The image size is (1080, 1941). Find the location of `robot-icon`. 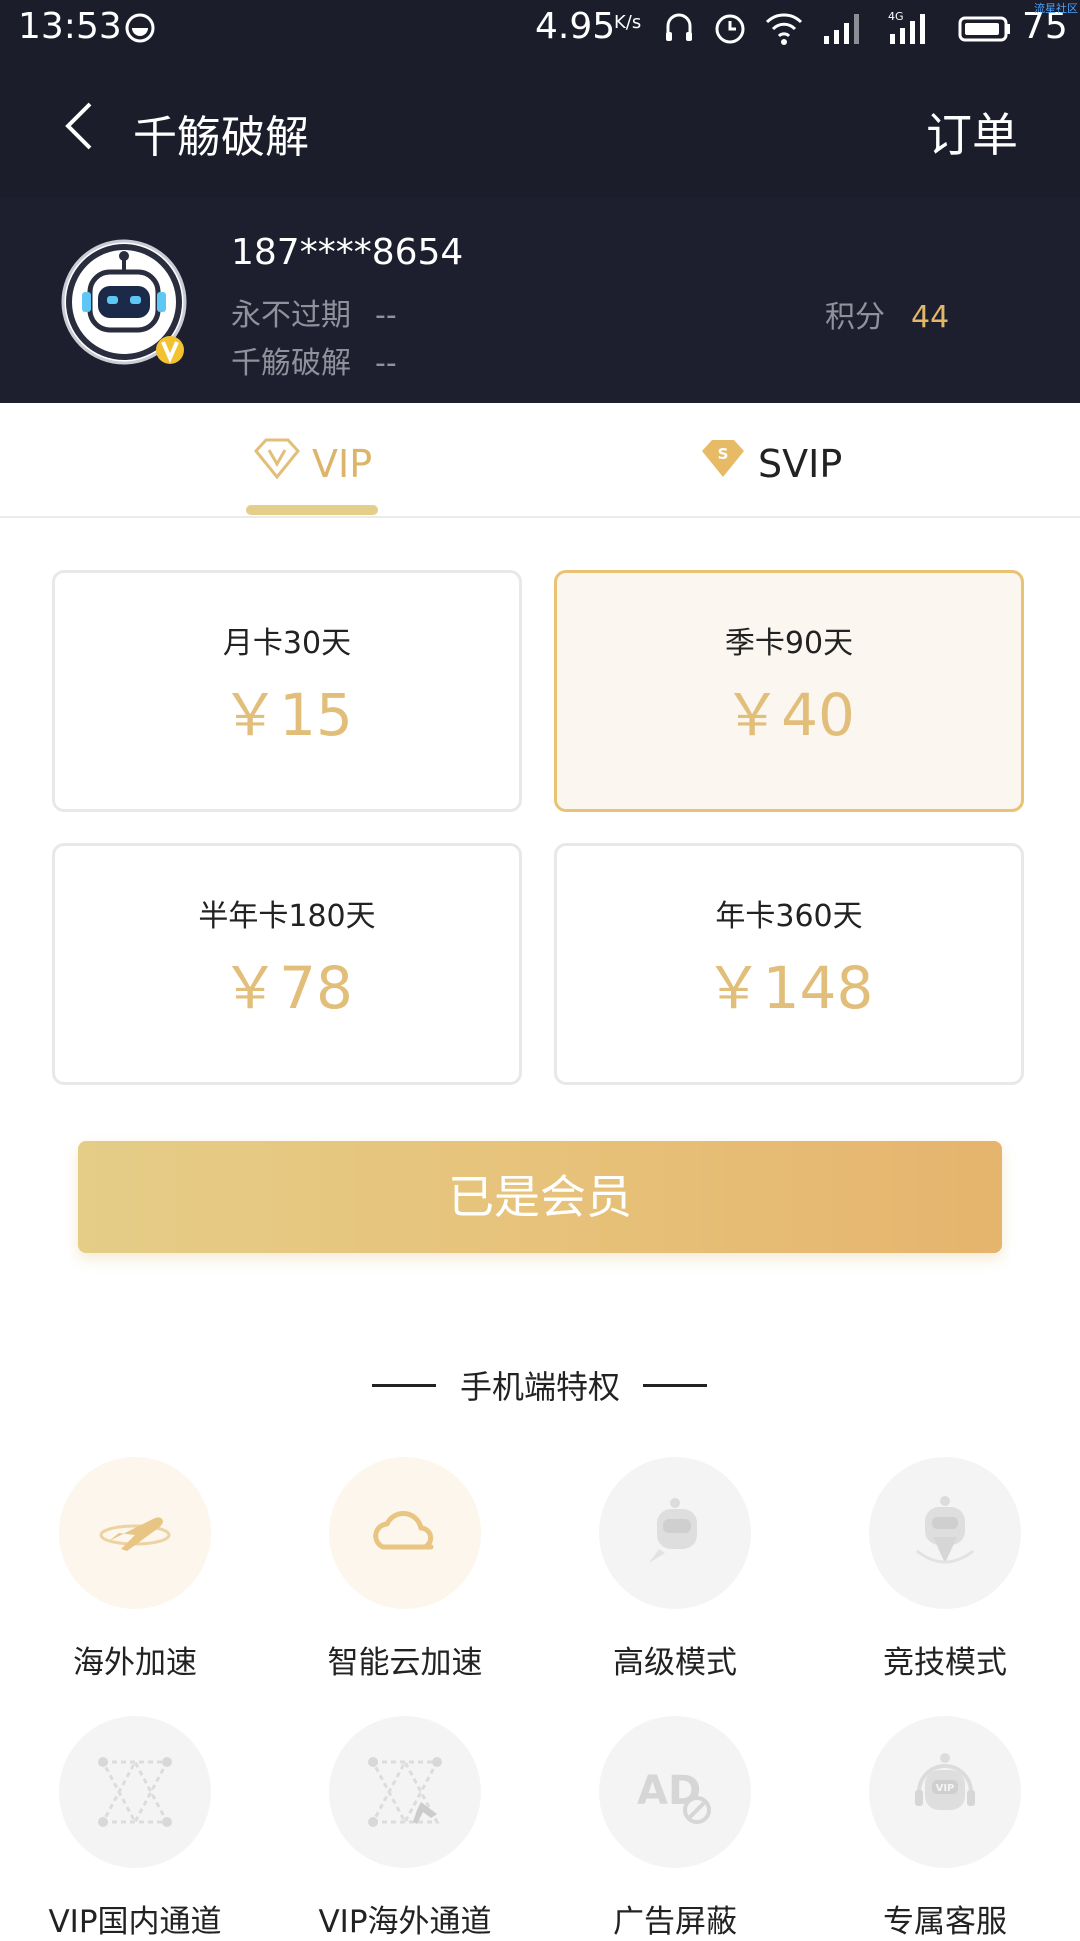

robot-icon is located at coordinates (673, 1530).